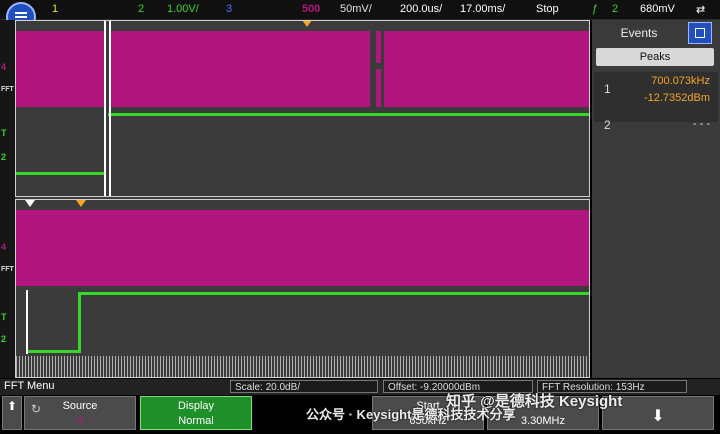 This screenshot has width=720, height=434. What do you see at coordinates (701, 124) in the screenshot?
I see `peak-2-value: - - -` at bounding box center [701, 124].